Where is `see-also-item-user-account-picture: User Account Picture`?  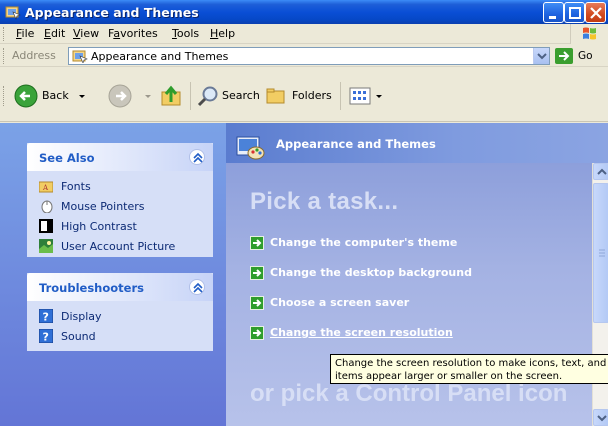
see-also-item-user-account-picture: User Account Picture is located at coordinates (126, 247).